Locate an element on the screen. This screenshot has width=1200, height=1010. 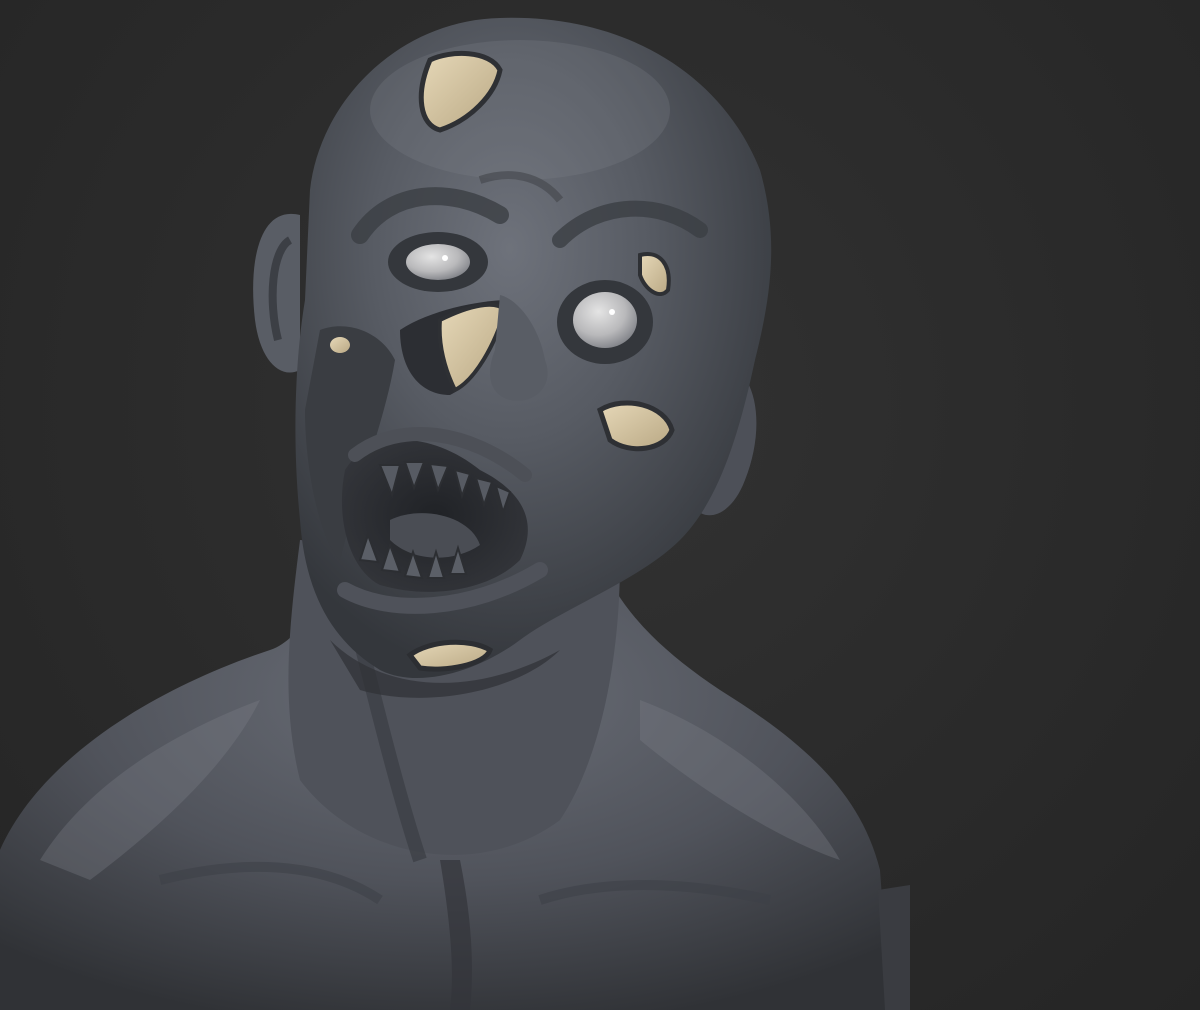
cranium-highlight is located at coordinates (520, 110).